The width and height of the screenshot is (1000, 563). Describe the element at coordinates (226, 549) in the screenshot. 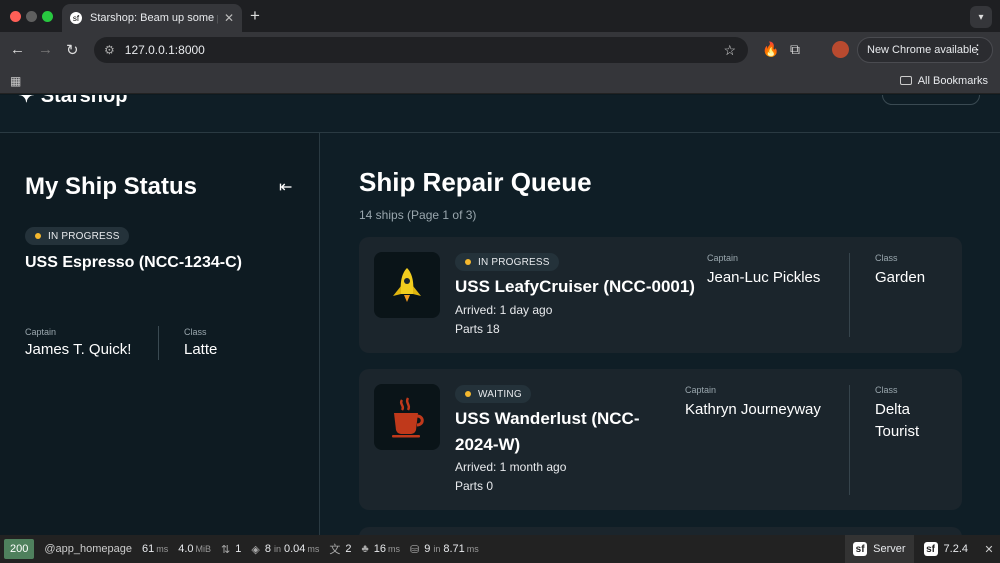

I see `arrows-updown-icon: ⇅` at that location.